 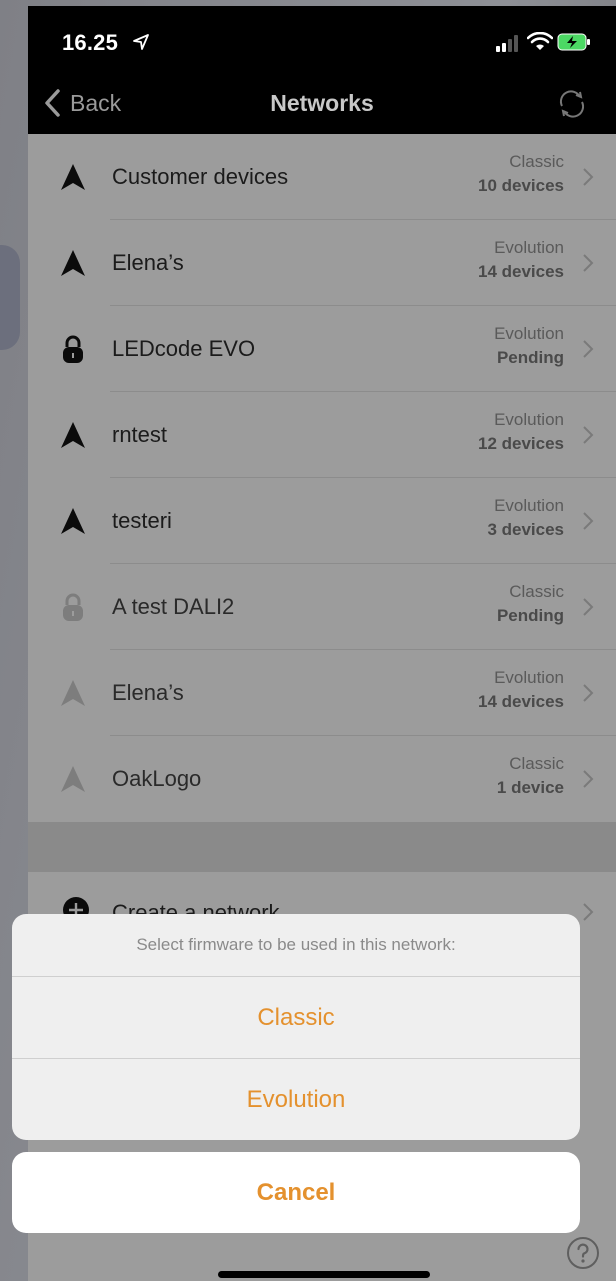 I want to click on network-name: A test DALI2, so click(x=173, y=606).